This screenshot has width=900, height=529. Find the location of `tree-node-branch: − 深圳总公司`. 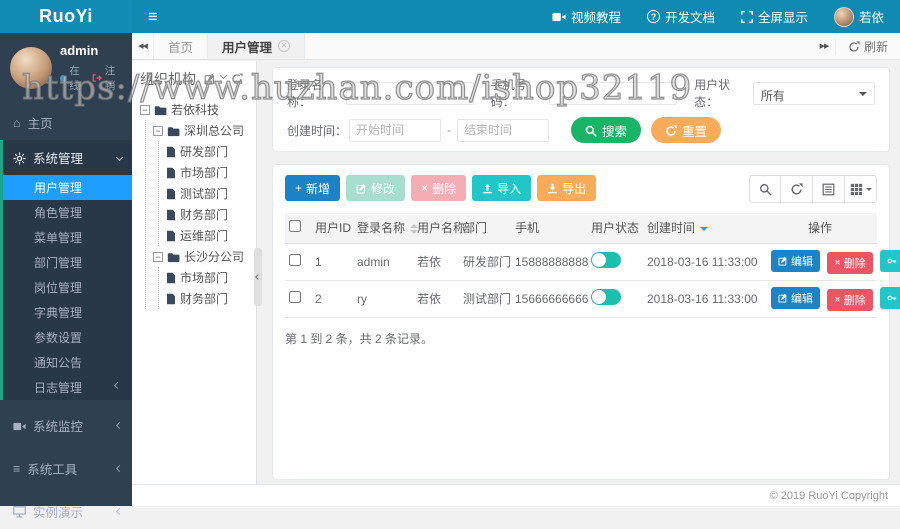

tree-node-branch: − 深圳总公司 is located at coordinates (202, 130).